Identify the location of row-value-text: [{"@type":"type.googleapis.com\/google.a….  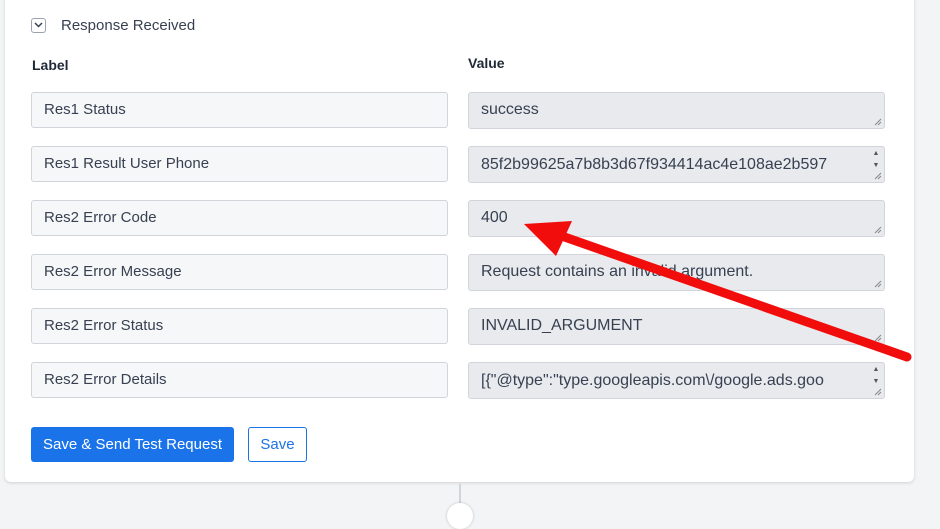
(652, 380).